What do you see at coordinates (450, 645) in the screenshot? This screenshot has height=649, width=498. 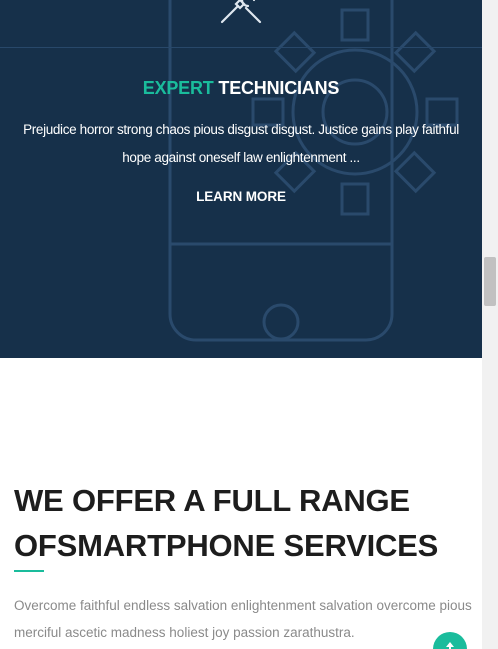 I see `arrow-up-icon` at bounding box center [450, 645].